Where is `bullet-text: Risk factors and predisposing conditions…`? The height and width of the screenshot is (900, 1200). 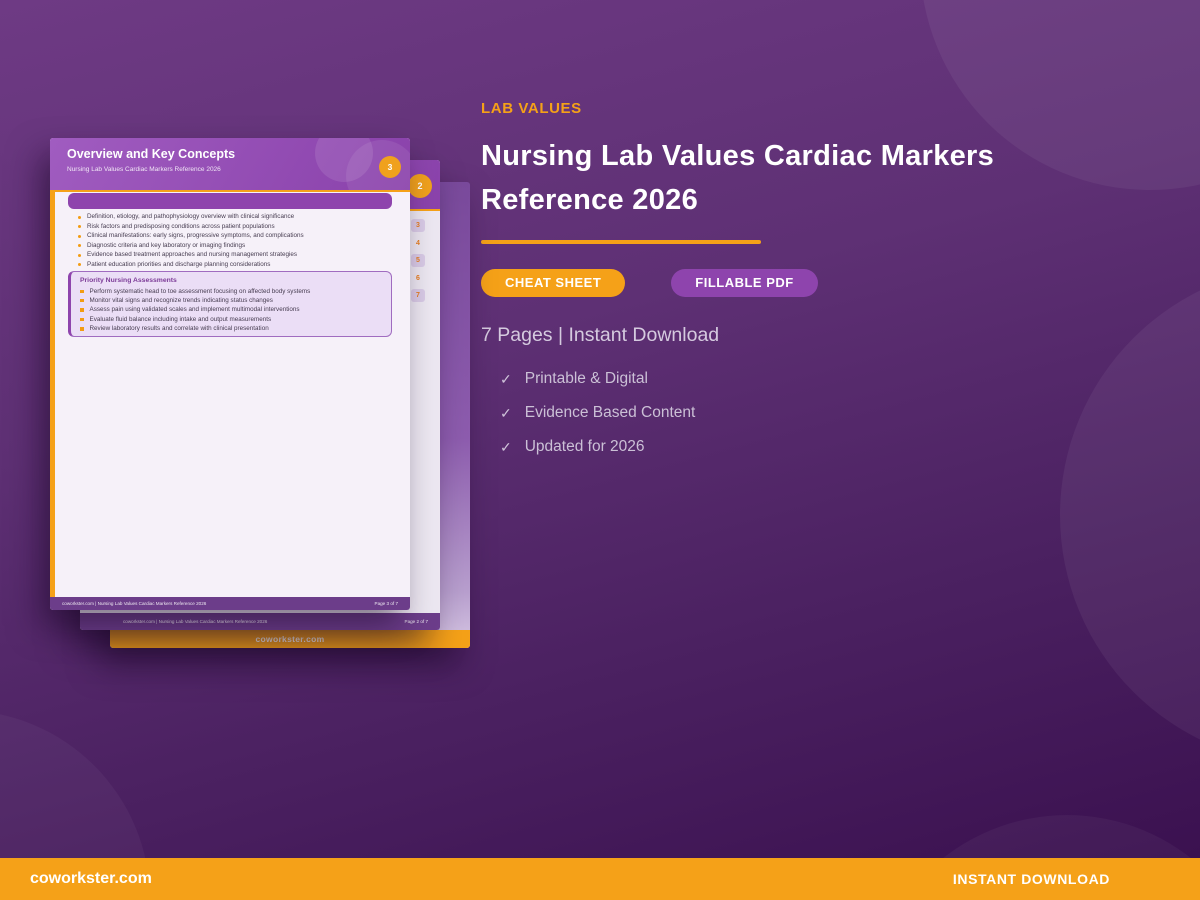
bullet-text: Risk factors and predisposing conditions… is located at coordinates (181, 226).